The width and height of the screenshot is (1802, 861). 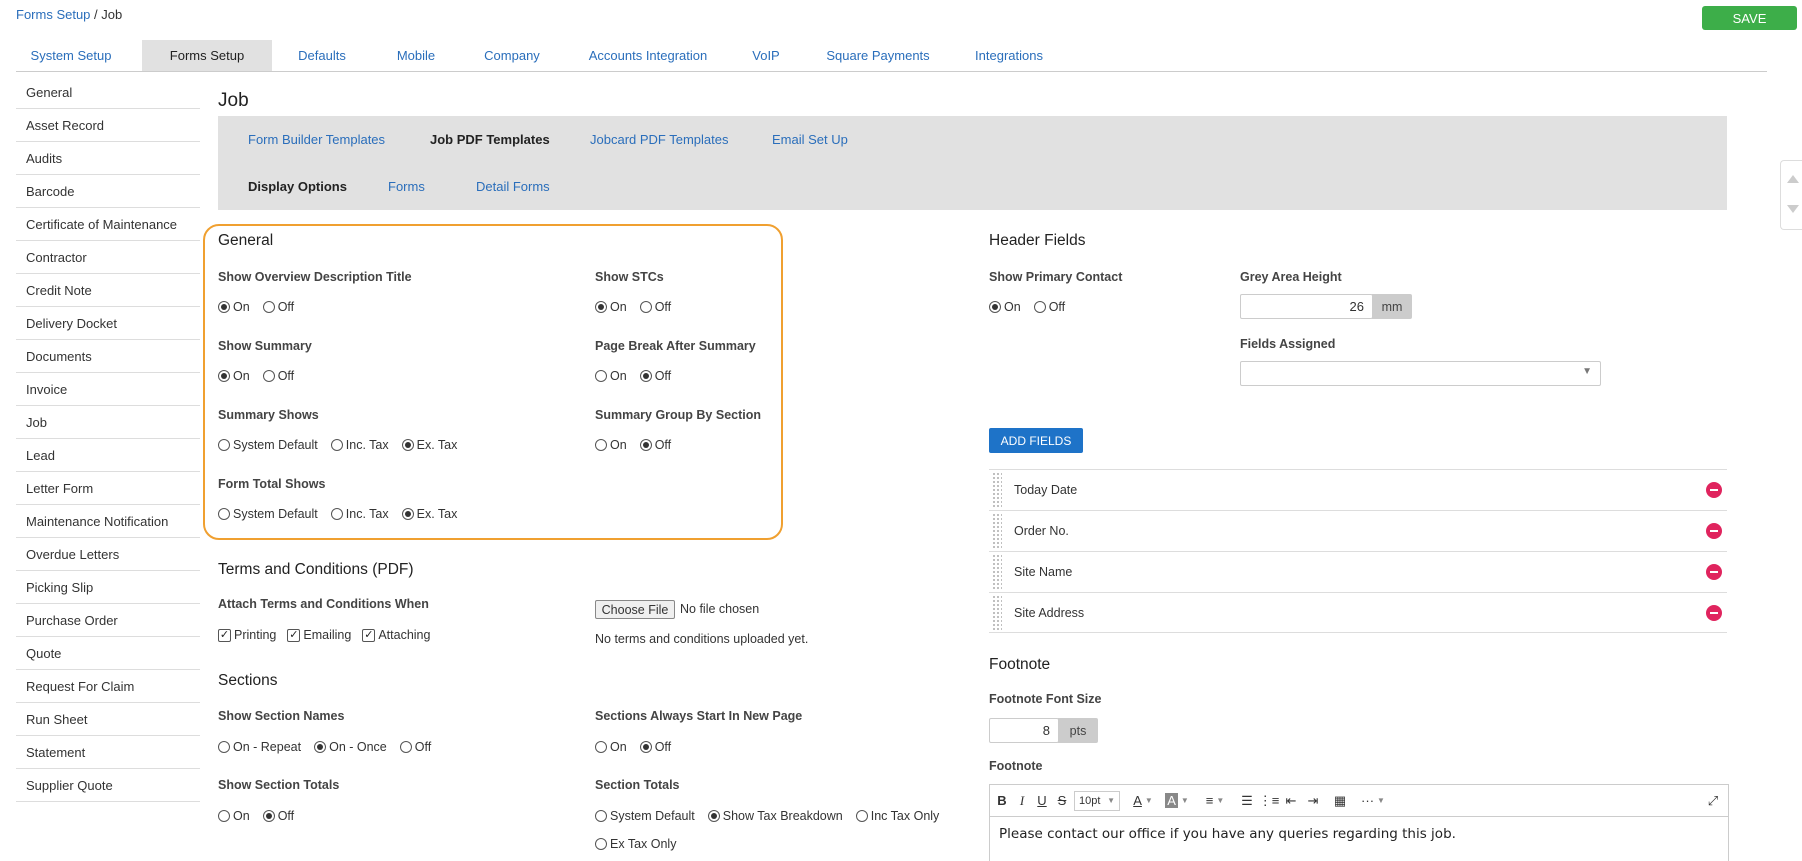 I want to click on fullscreen-icon: ⤢, so click(x=1713, y=801).